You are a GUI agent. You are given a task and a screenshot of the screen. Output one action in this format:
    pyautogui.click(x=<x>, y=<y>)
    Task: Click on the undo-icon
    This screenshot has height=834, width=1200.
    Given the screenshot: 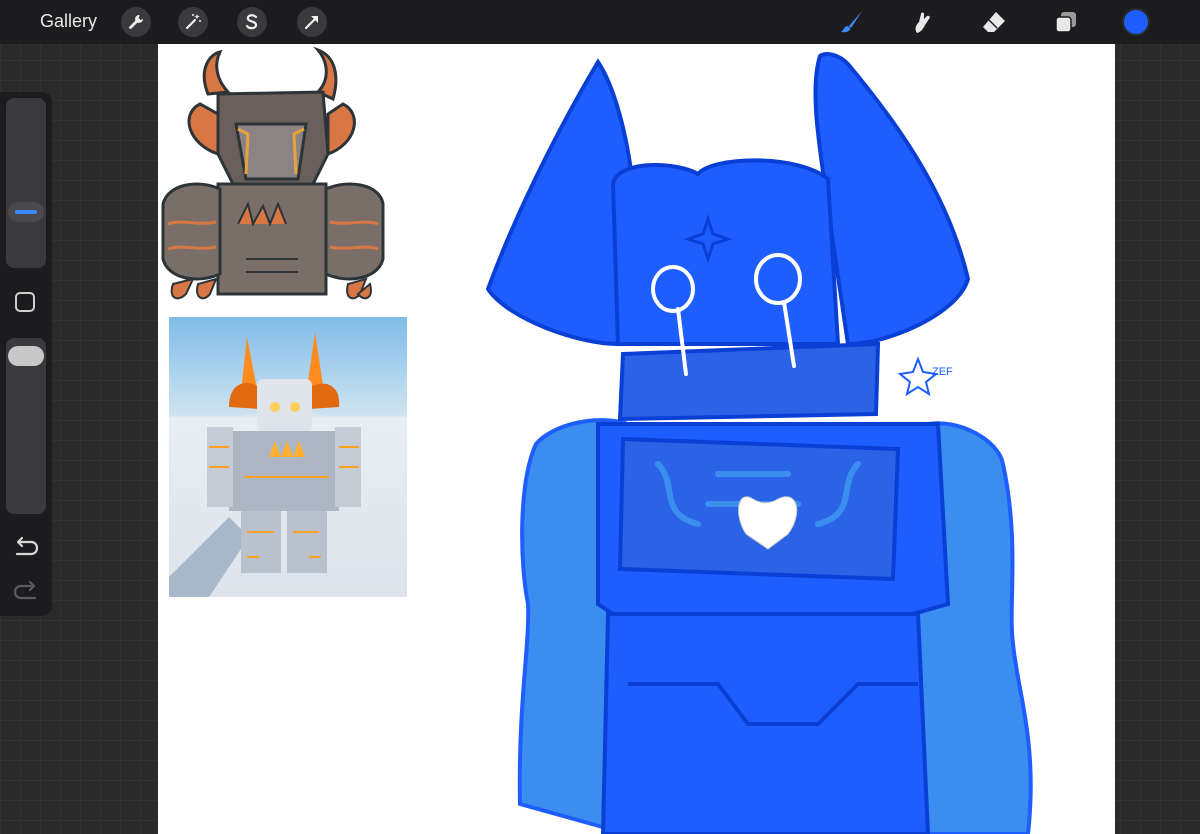 What is the action you would take?
    pyautogui.click(x=27, y=546)
    